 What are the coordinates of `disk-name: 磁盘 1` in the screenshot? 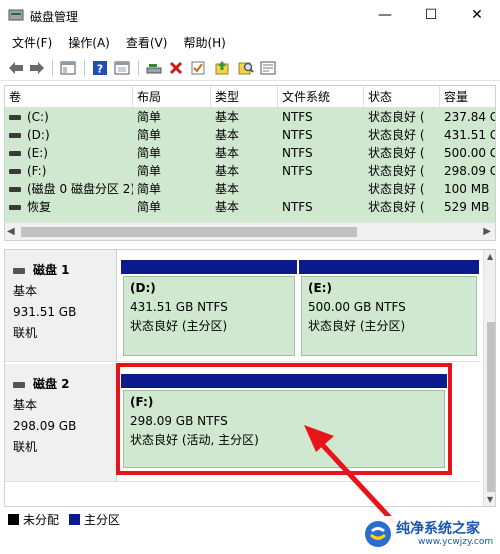 It's located at (64, 270).